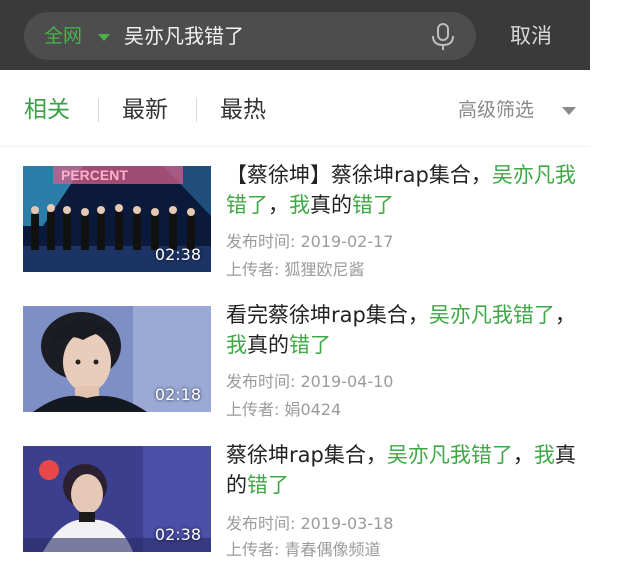  What do you see at coordinates (443, 37) in the screenshot?
I see `microphone-icon` at bounding box center [443, 37].